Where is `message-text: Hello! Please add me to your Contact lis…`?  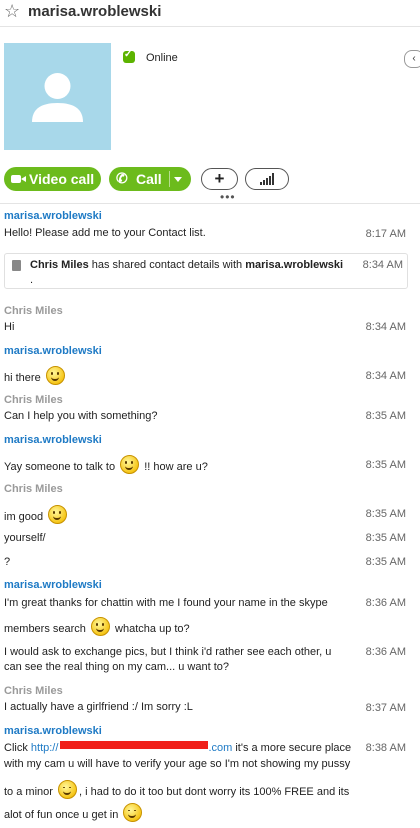
message-text: Hello! Please add me to your Contact lis… is located at coordinates (105, 233).